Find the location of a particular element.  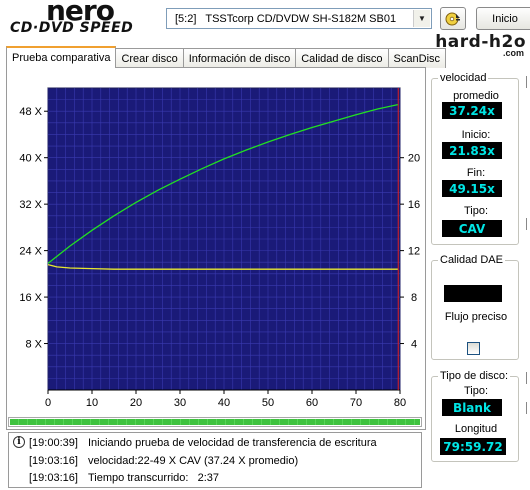

speed-type-value: CAV is located at coordinates (472, 228).